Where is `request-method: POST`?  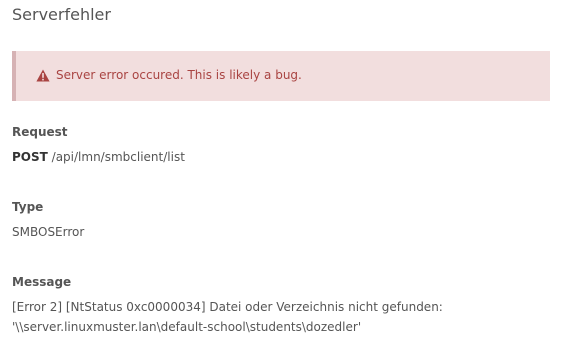 request-method: POST is located at coordinates (30, 157).